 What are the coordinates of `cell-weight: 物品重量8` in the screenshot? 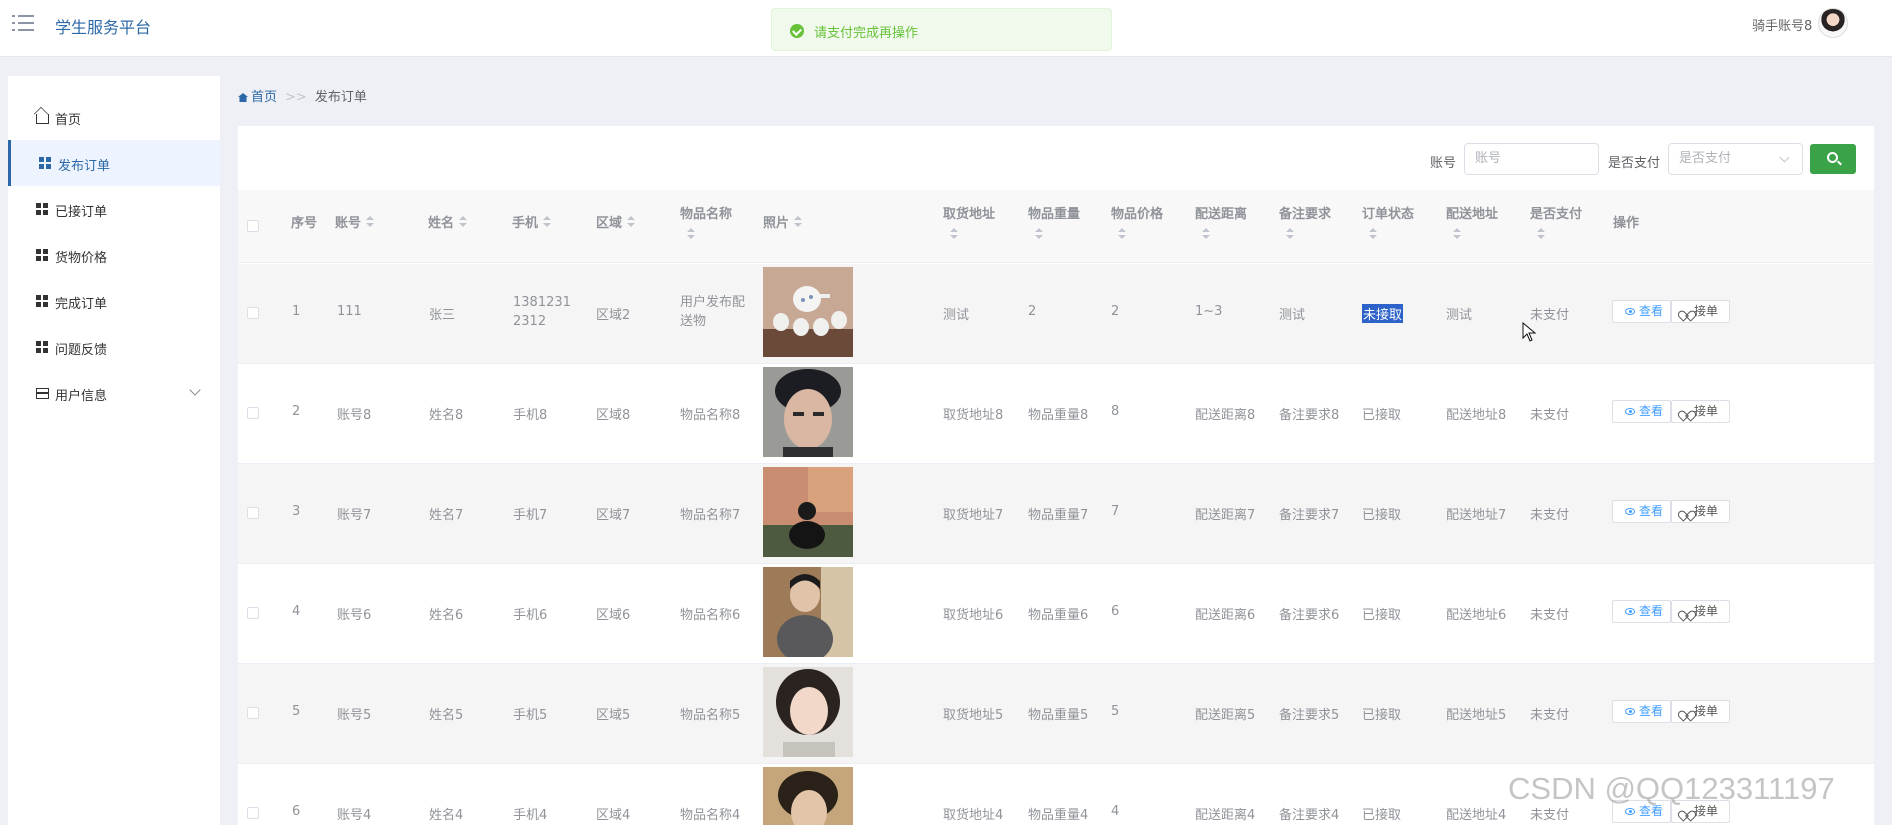 It's located at (1058, 415).